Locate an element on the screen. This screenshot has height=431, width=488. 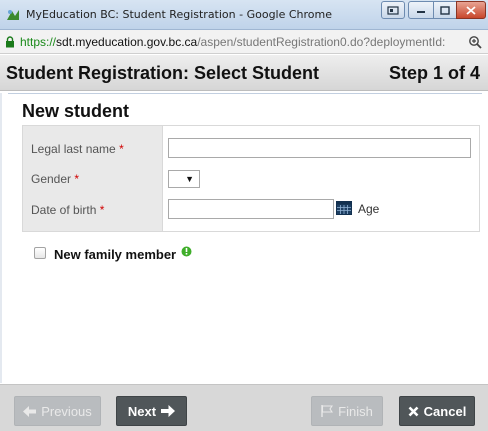
new-family-member-label: New family member is located at coordinates (115, 254).